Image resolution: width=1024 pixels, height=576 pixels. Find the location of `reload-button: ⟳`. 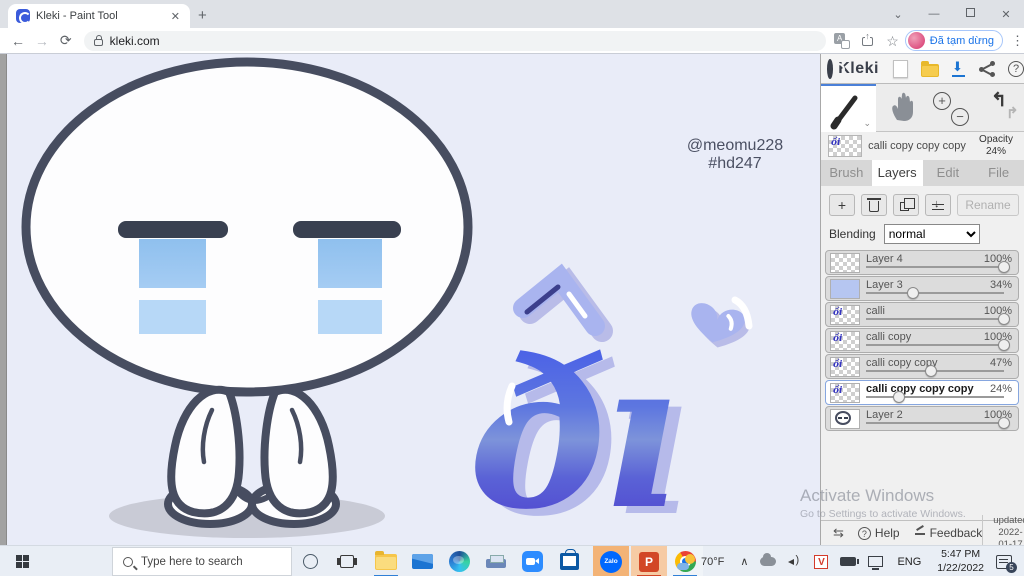

reload-button: ⟳ is located at coordinates (66, 40).